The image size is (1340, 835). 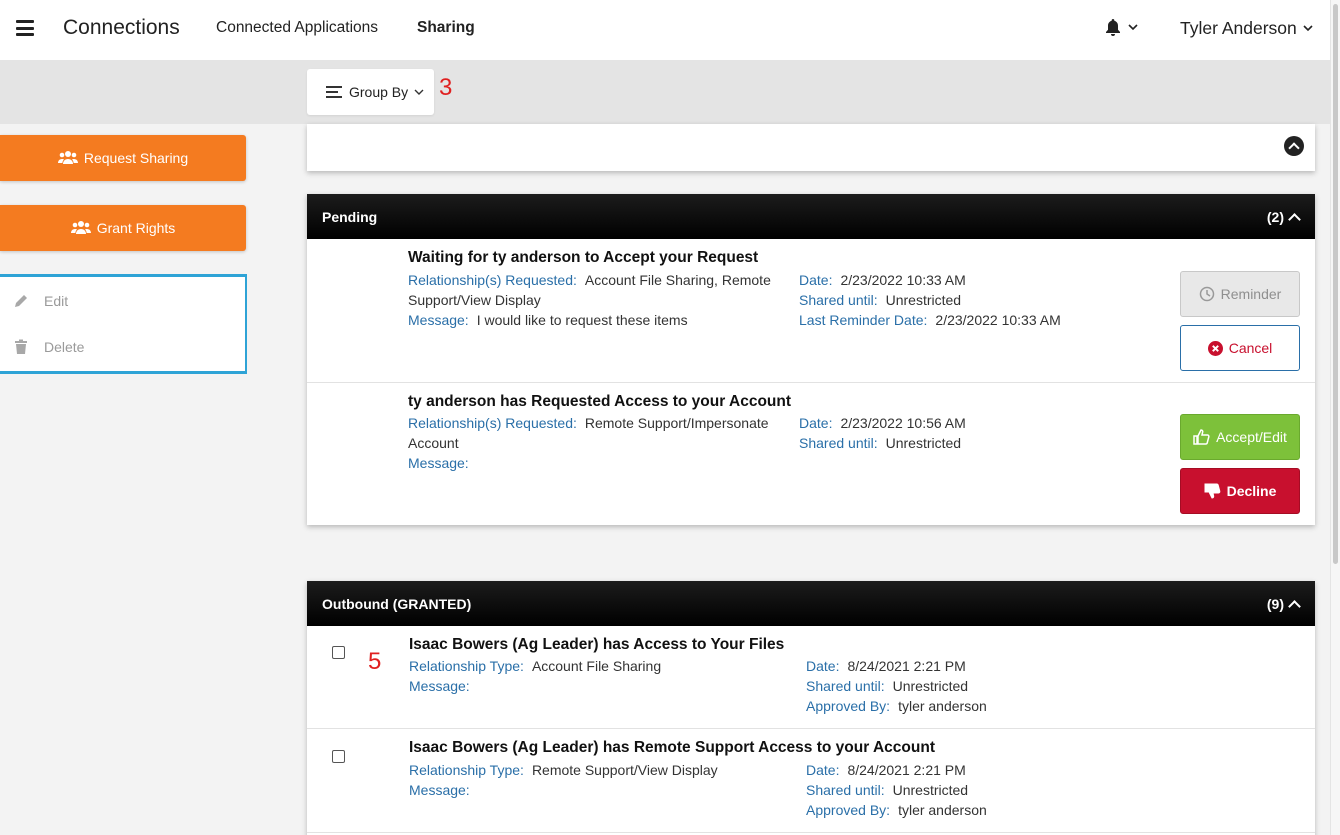 What do you see at coordinates (1212, 491) in the screenshot?
I see `thumbs-down-icon` at bounding box center [1212, 491].